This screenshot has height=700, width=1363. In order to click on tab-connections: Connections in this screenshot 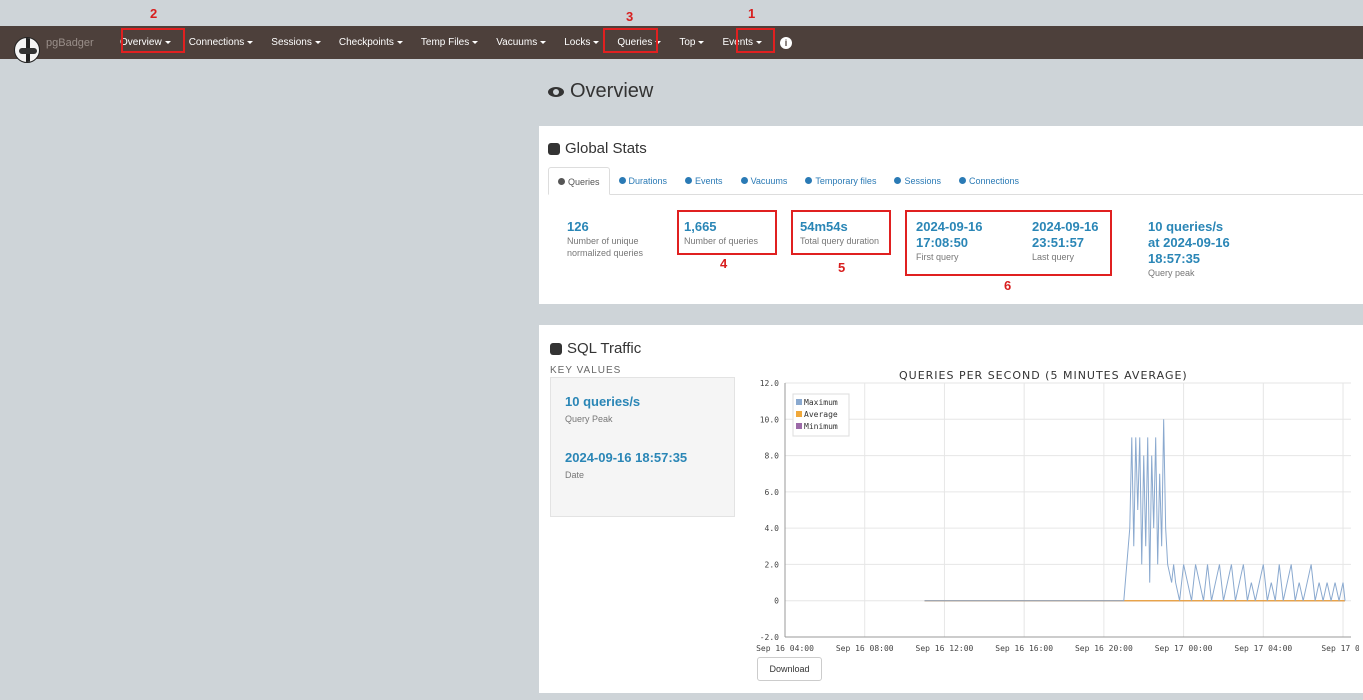, I will do `click(989, 181)`.